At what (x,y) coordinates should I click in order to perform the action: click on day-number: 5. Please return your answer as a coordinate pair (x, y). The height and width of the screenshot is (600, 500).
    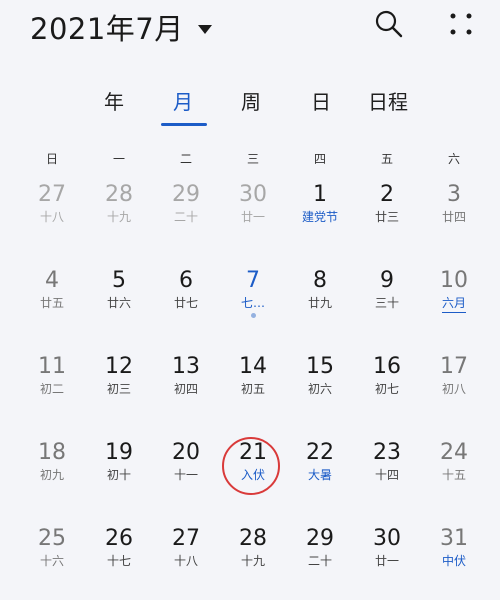
    Looking at the image, I should click on (119, 280).